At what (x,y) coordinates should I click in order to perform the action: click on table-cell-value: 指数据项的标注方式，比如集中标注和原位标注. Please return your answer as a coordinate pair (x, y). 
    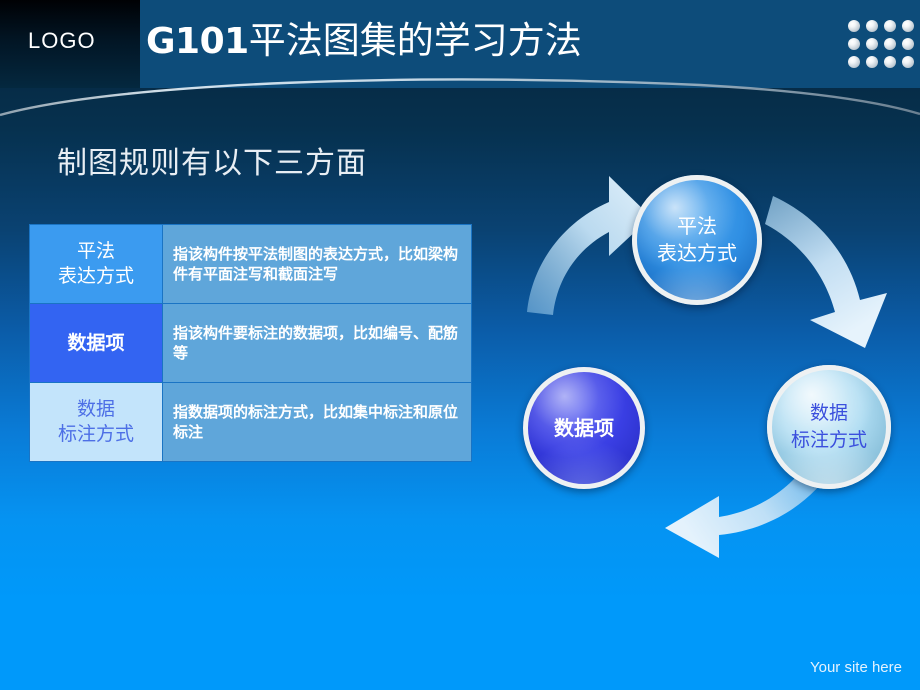
    Looking at the image, I should click on (317, 422).